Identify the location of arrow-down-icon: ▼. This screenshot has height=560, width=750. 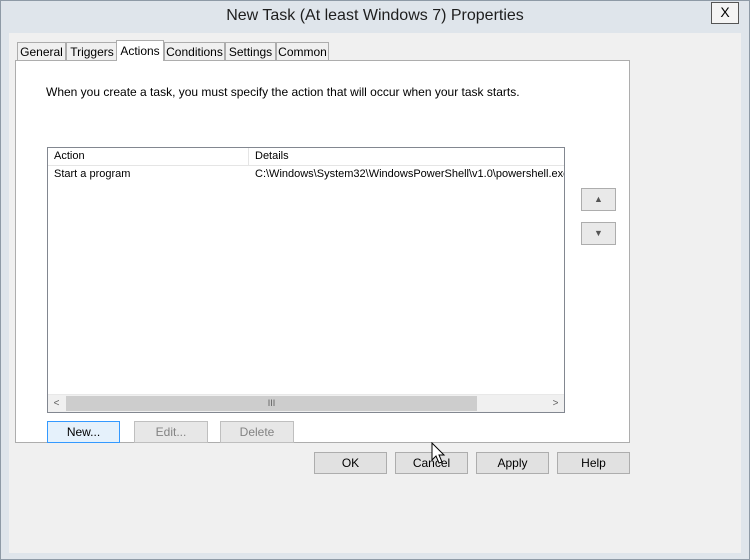
(598, 233).